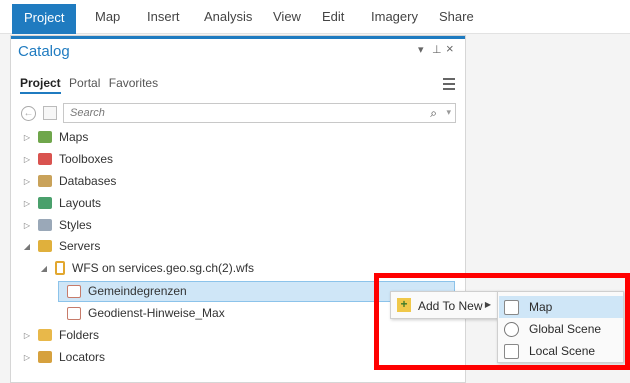 The image size is (630, 383). I want to click on tree-item-locators: ▷ Locators, so click(63, 357).